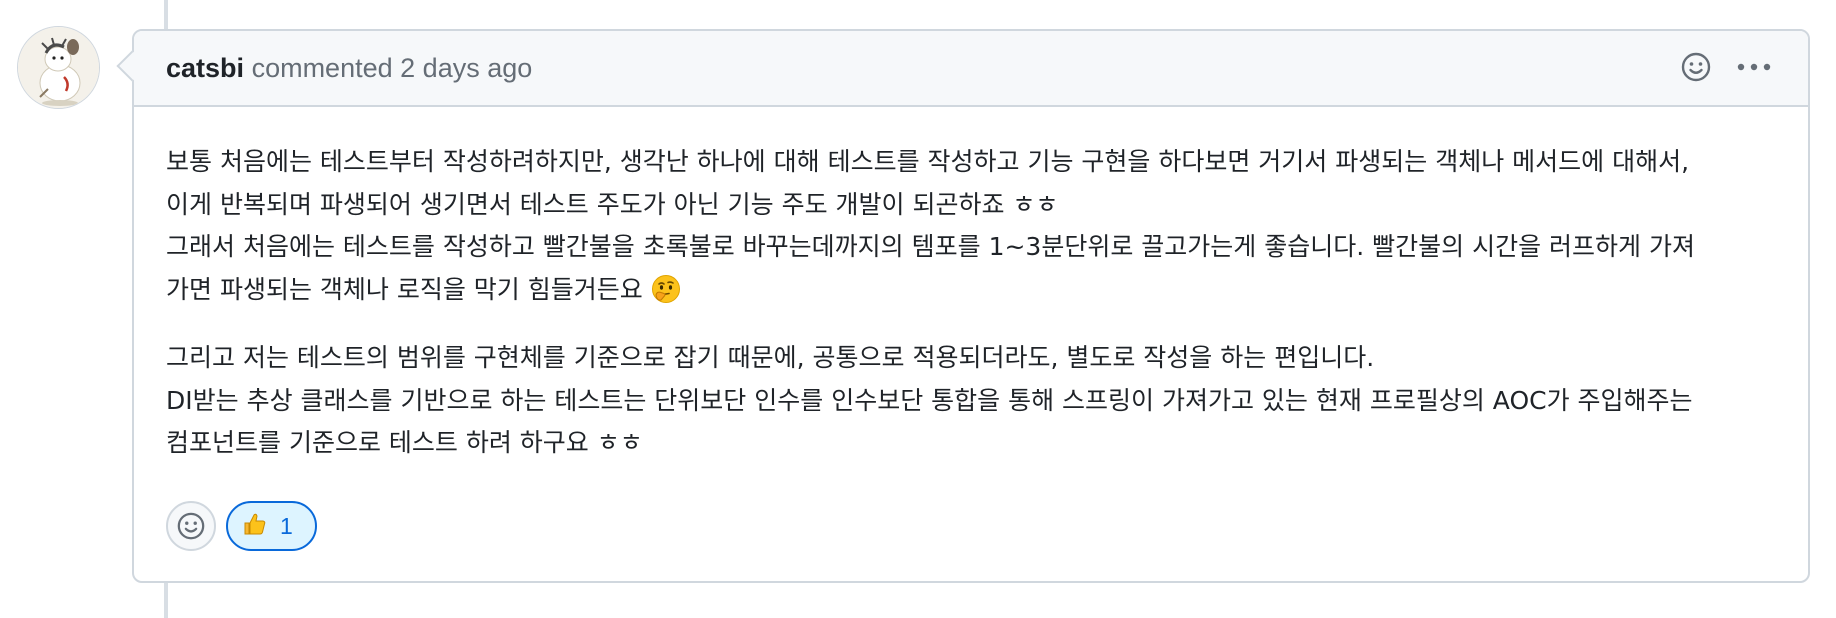 This screenshot has height=618, width=1836. Describe the element at coordinates (255, 526) in the screenshot. I see `thumbs-up-icon` at that location.